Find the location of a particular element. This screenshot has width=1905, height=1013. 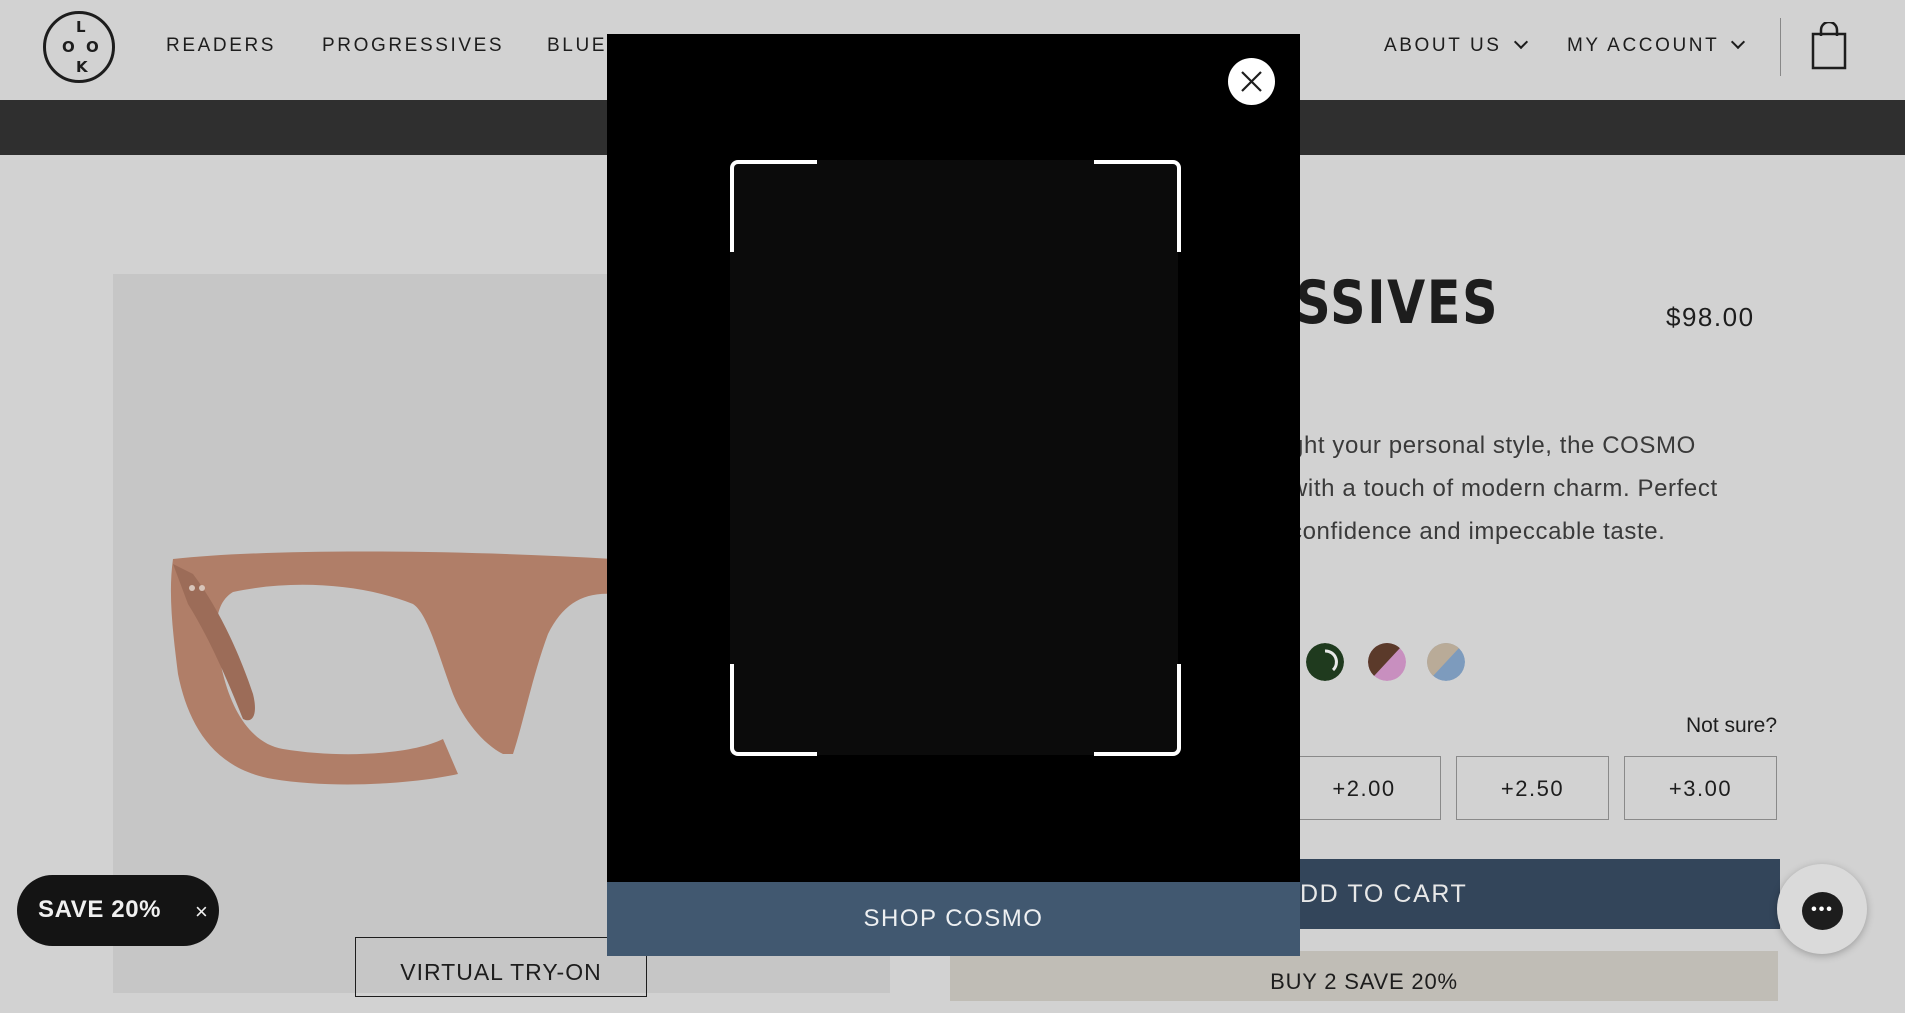

brand-logo: L O O K is located at coordinates (79, 47).